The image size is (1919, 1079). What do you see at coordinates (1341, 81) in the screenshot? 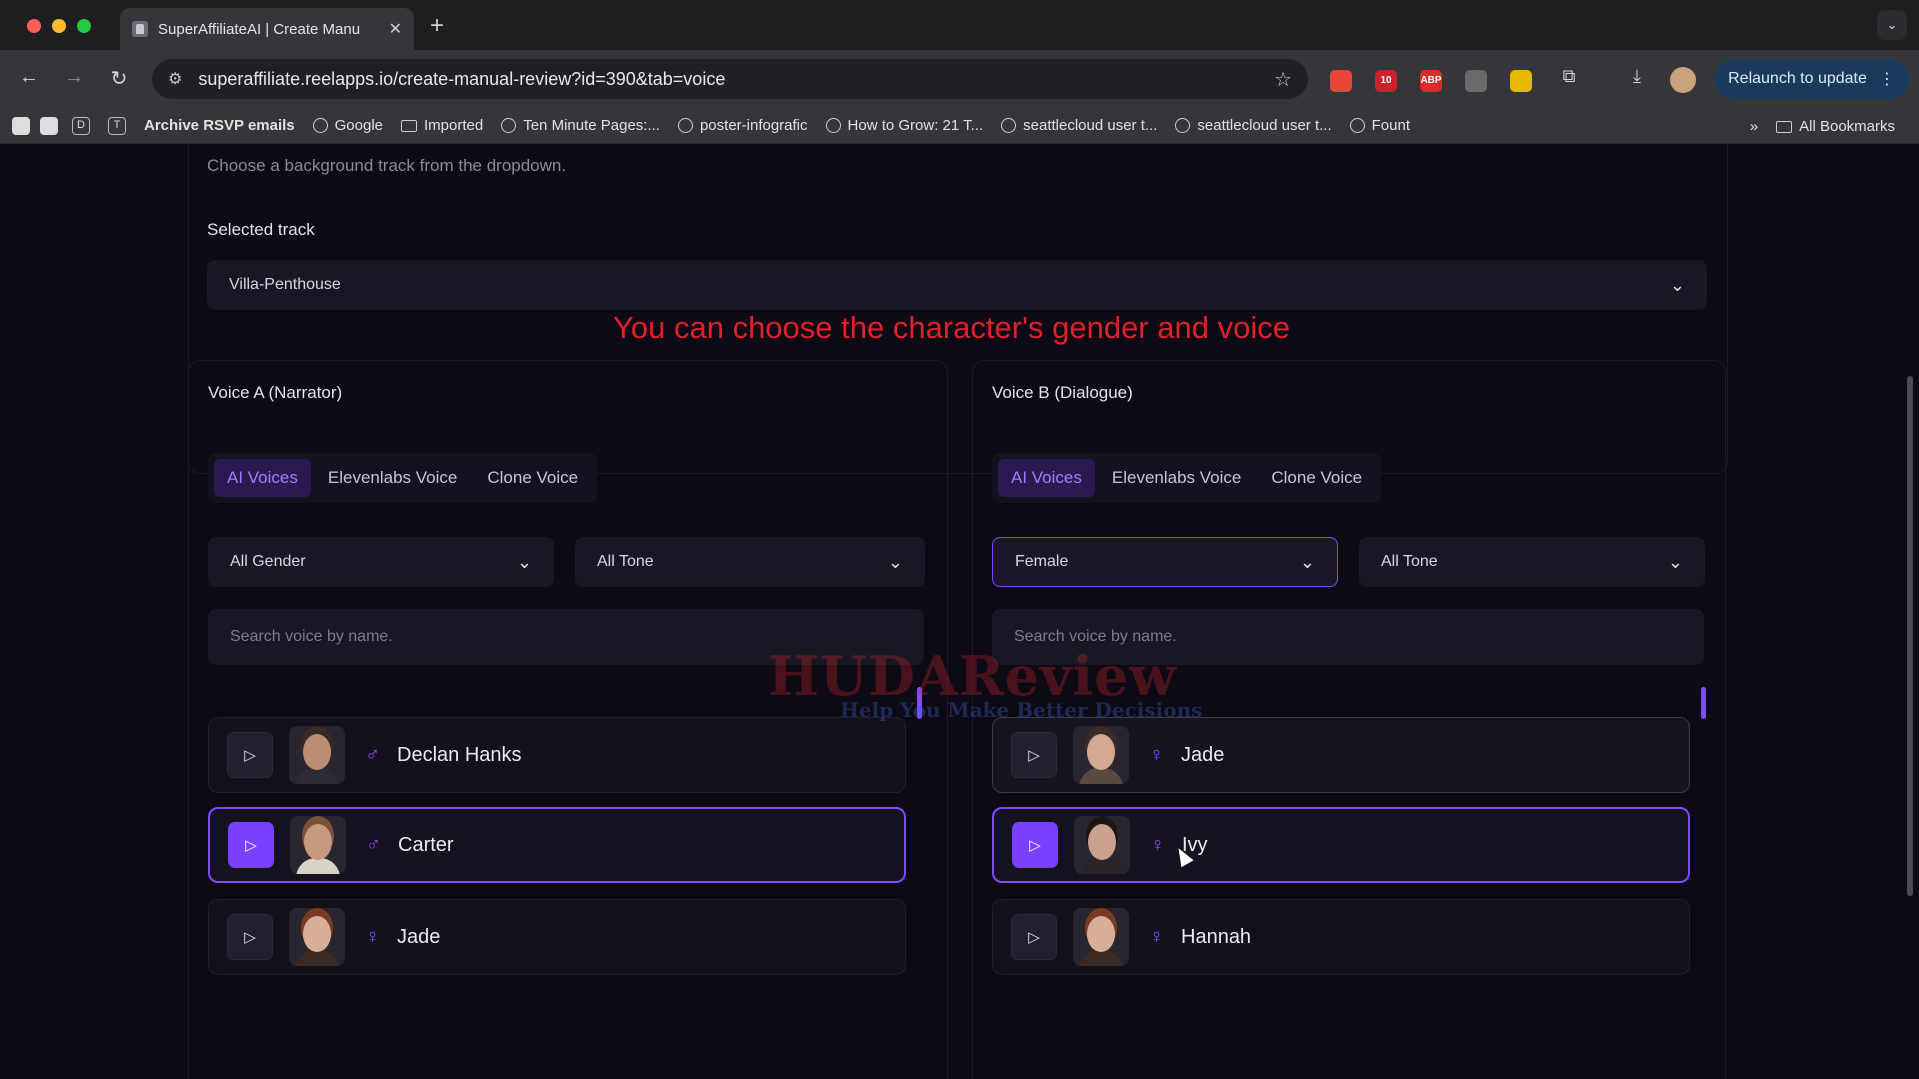
I see `ext-red-icon` at bounding box center [1341, 81].